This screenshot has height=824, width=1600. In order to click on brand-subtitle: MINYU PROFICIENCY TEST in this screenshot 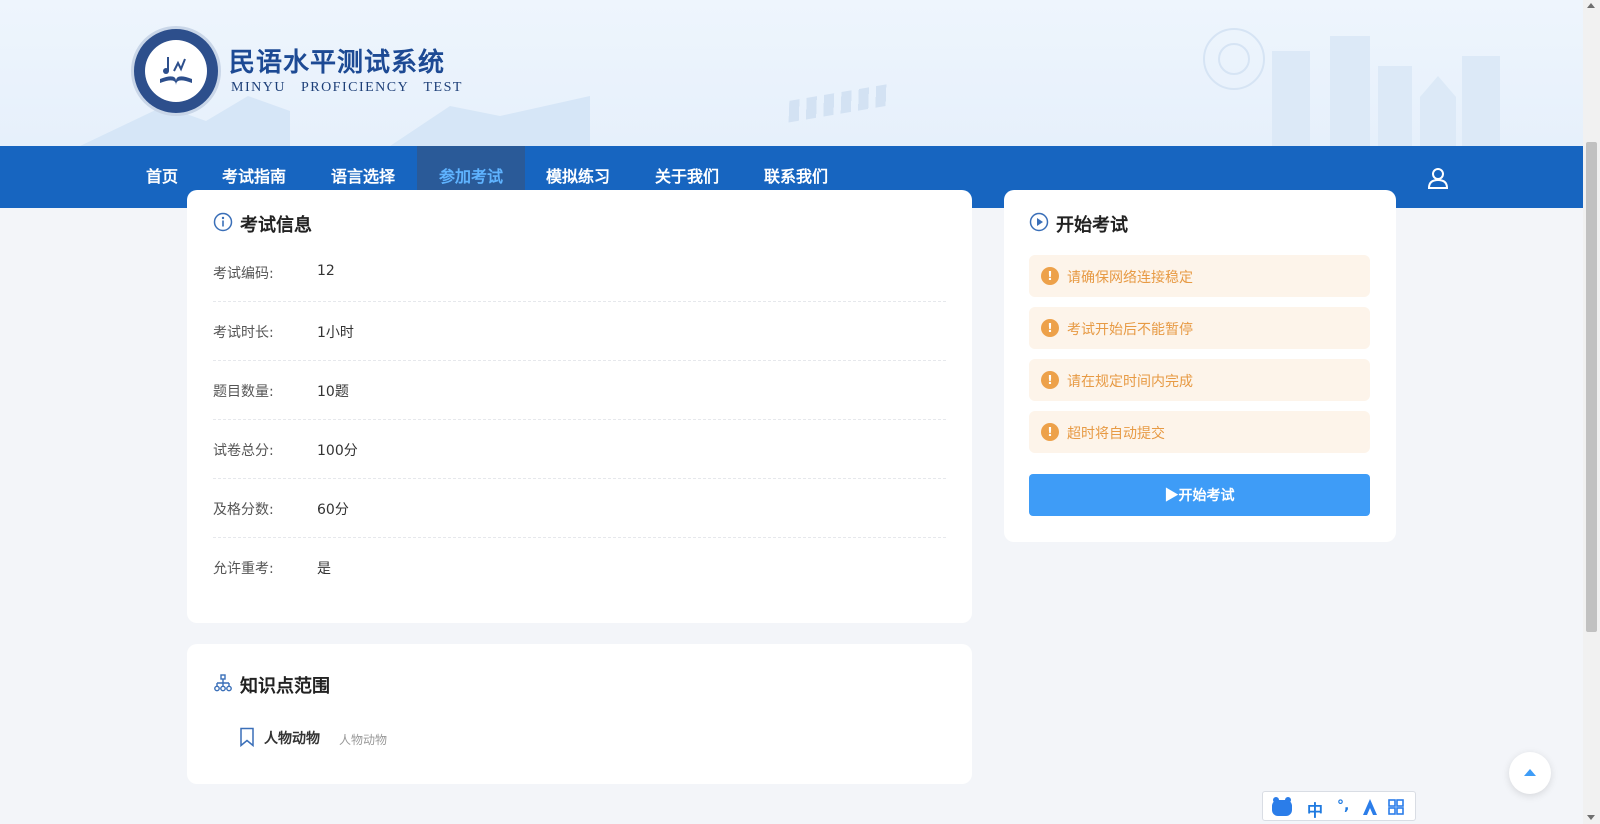, I will do `click(347, 87)`.